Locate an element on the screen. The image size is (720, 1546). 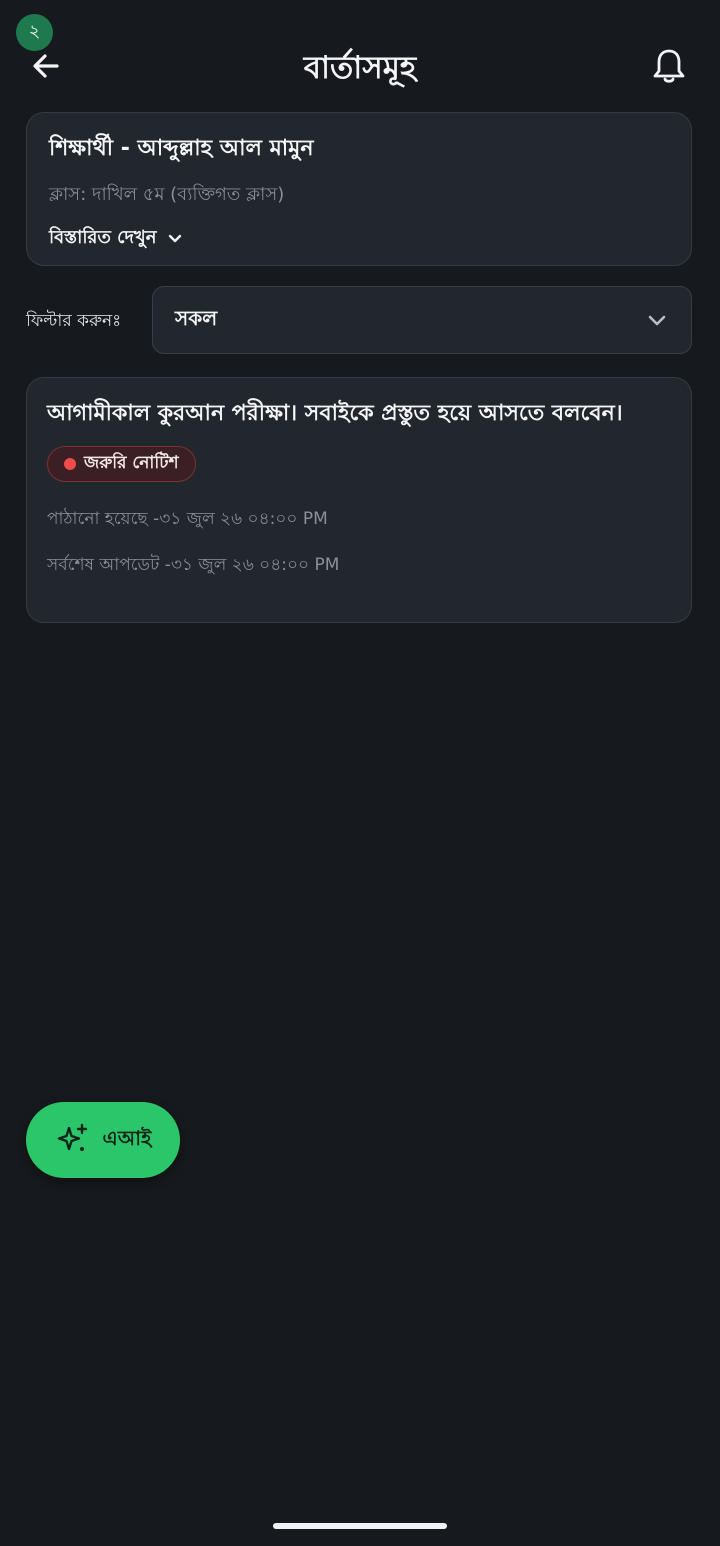
view-details-toggle: বিস্তারিত দেখুন is located at coordinates (116, 238).